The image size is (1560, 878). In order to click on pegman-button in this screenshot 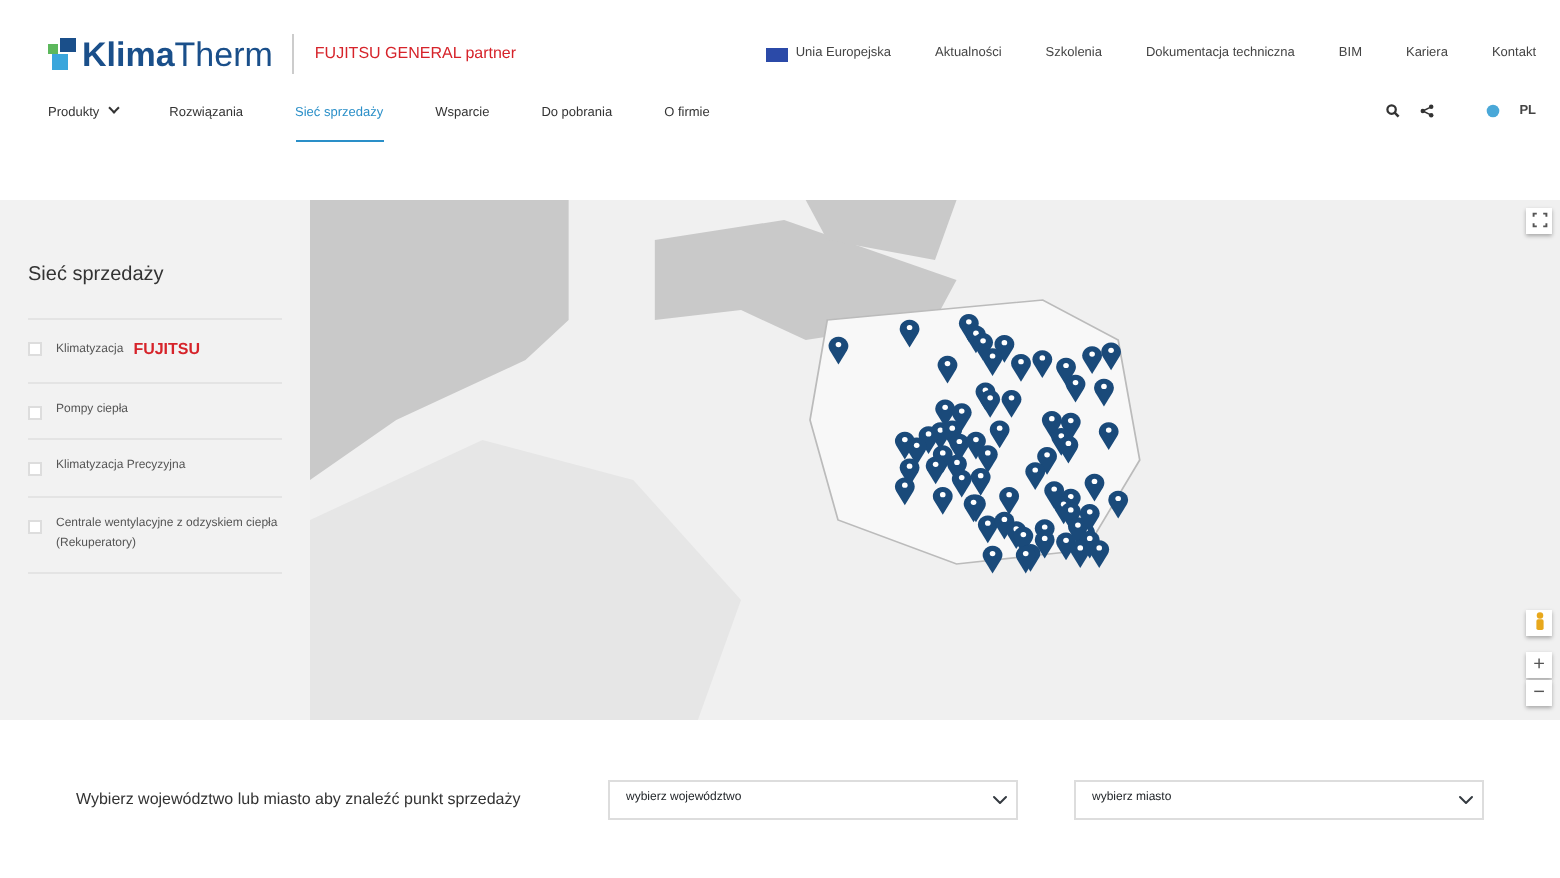, I will do `click(1539, 623)`.